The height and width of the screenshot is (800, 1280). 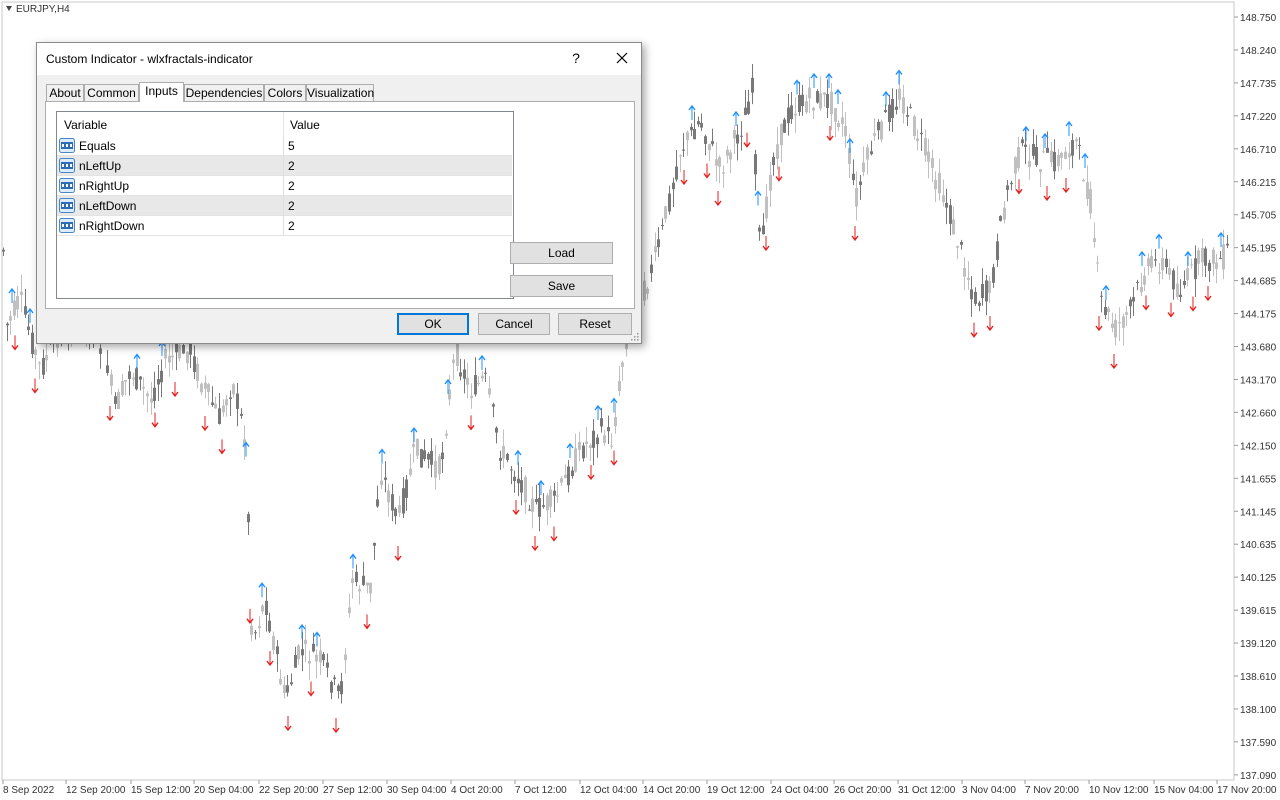 I want to click on column-divider, so click(x=283, y=146).